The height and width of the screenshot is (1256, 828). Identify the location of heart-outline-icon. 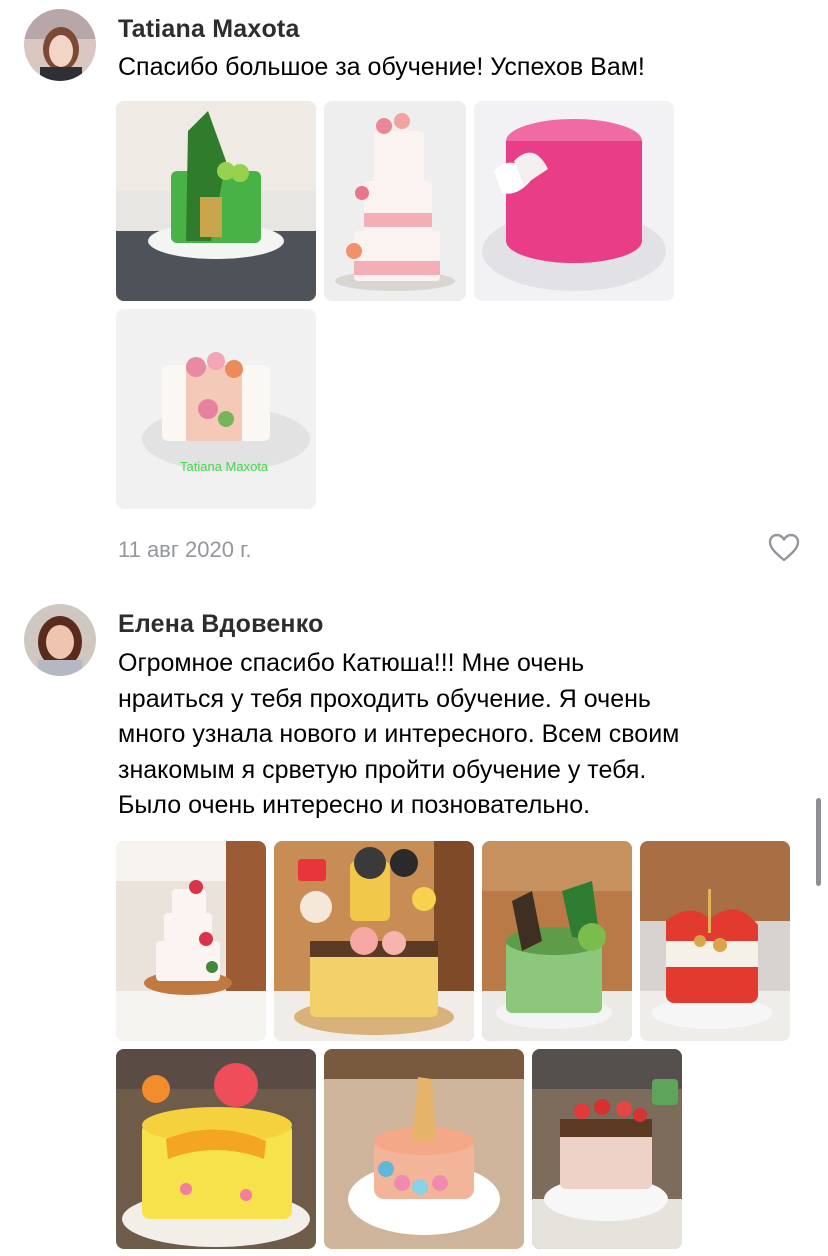
(784, 548).